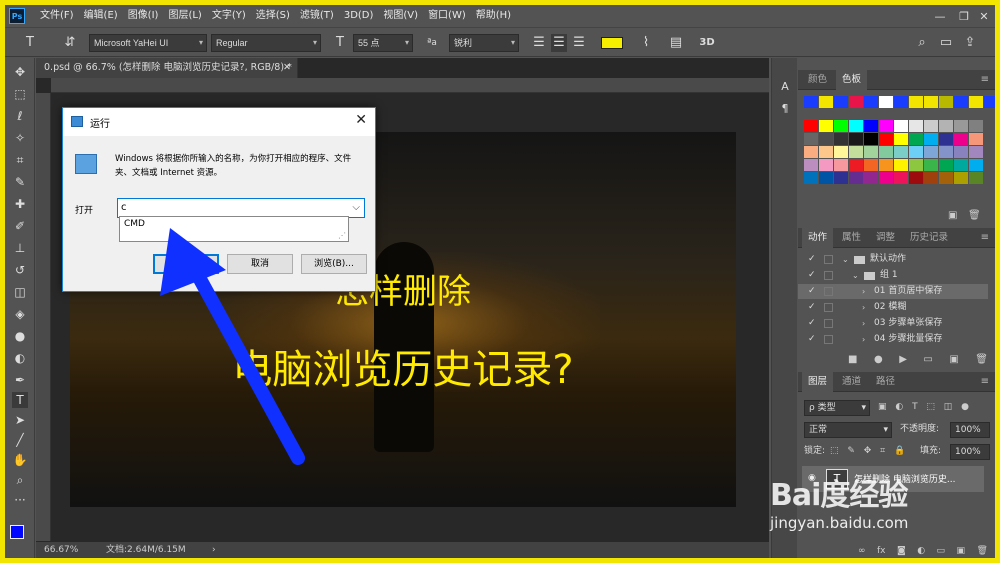  I want to click on canvas-title-line2: 电脑浏览历史记录?, so click(403, 366).